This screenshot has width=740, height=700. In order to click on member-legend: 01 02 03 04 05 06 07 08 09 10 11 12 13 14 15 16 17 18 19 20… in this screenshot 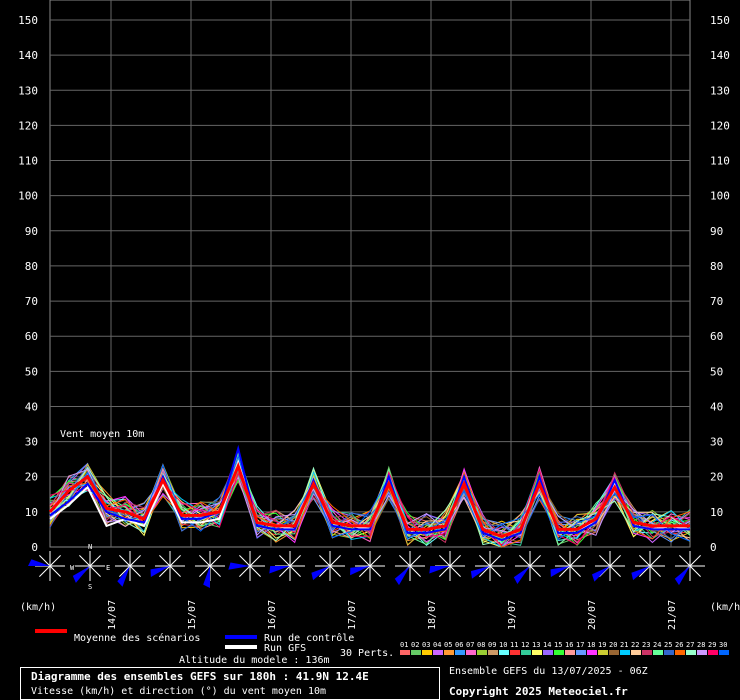, I will do `click(564, 648)`.